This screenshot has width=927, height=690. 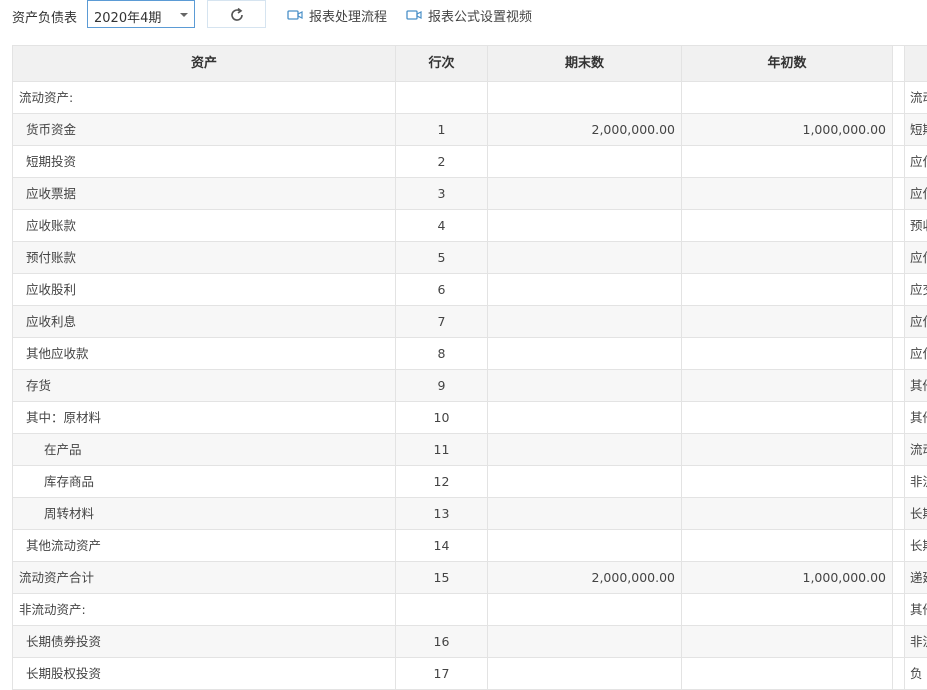 What do you see at coordinates (203, 97) in the screenshot?
I see `asset-cell: 流动资产:` at bounding box center [203, 97].